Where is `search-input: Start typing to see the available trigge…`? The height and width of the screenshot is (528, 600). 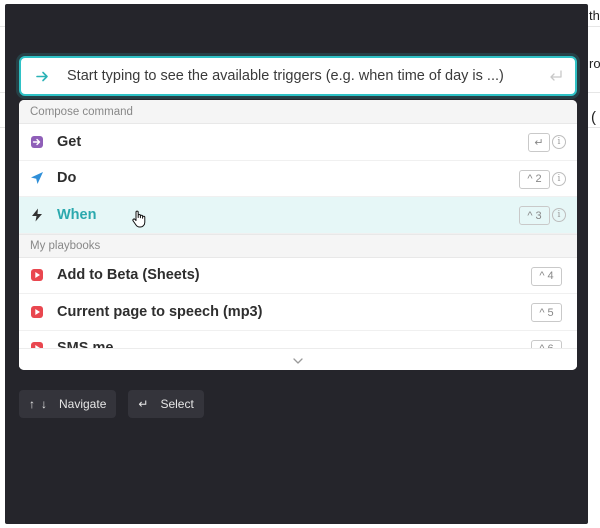
search-input: Start typing to see the available trigge… is located at coordinates (298, 76).